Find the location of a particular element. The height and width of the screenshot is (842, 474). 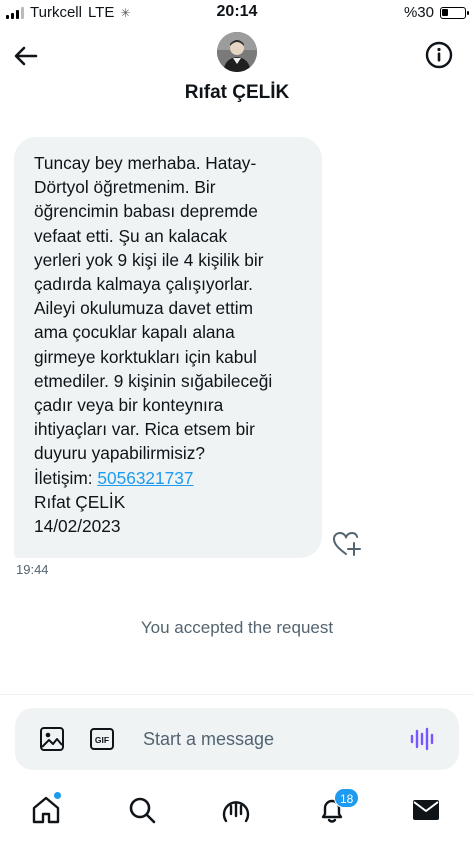

add-gif-button: GIF is located at coordinates (102, 739).